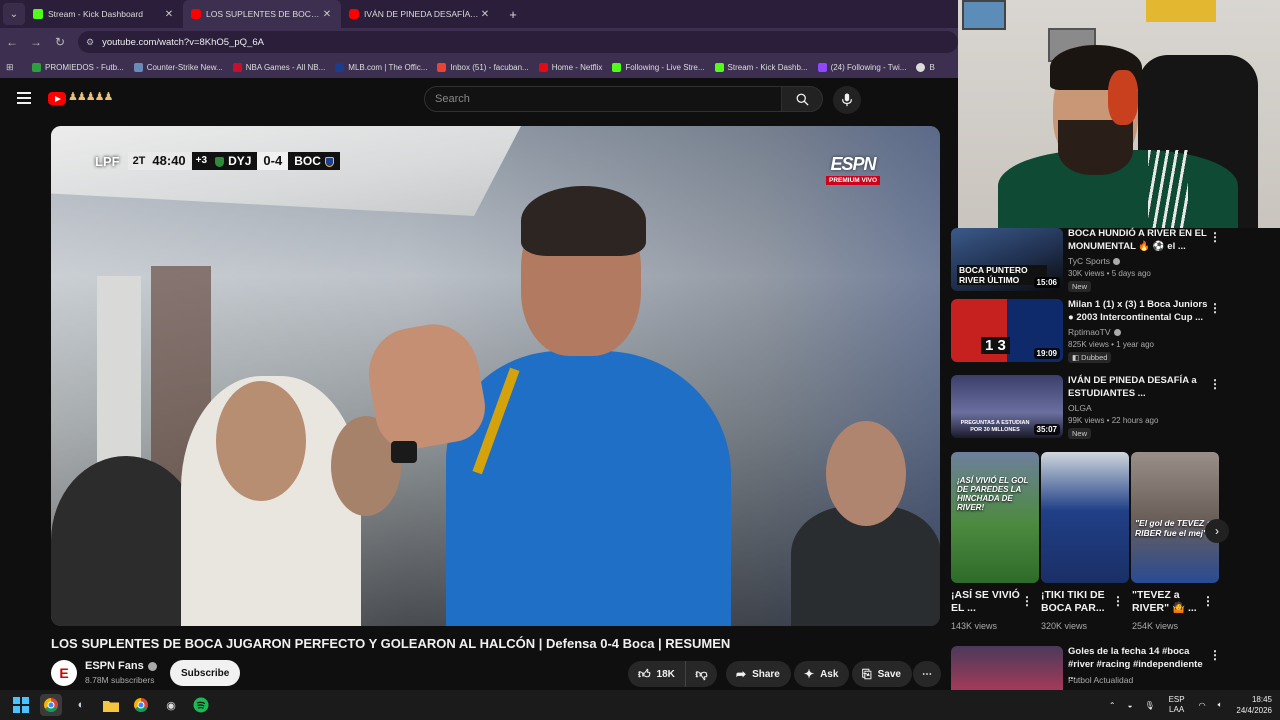 The image size is (1280, 720). What do you see at coordinates (1007, 259) in the screenshot?
I see `video-thumbnail: BOCA PUNTERO RIVER ÚLTIMO 15:06` at bounding box center [1007, 259].